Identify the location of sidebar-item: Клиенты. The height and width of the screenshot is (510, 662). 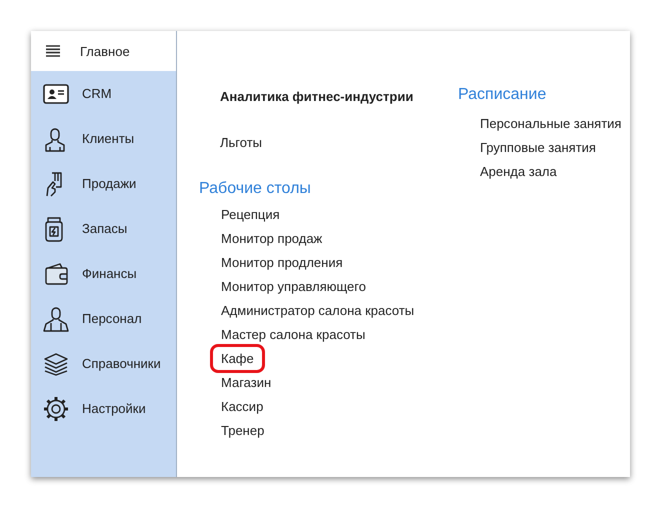
(103, 138).